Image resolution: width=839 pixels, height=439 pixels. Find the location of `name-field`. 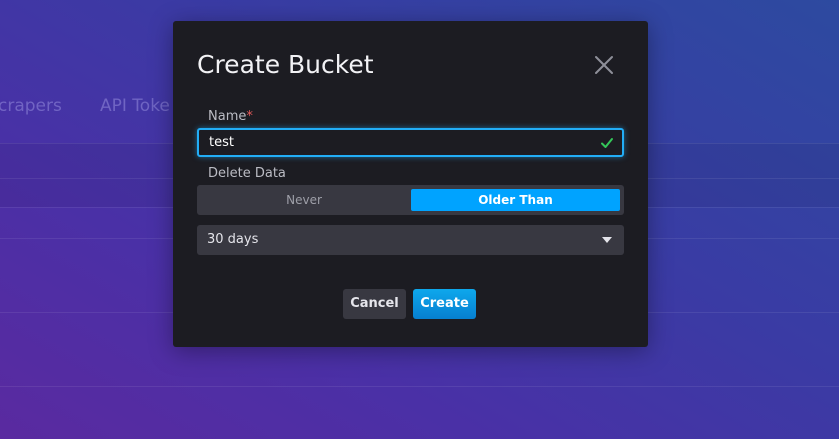

name-field is located at coordinates (410, 142).